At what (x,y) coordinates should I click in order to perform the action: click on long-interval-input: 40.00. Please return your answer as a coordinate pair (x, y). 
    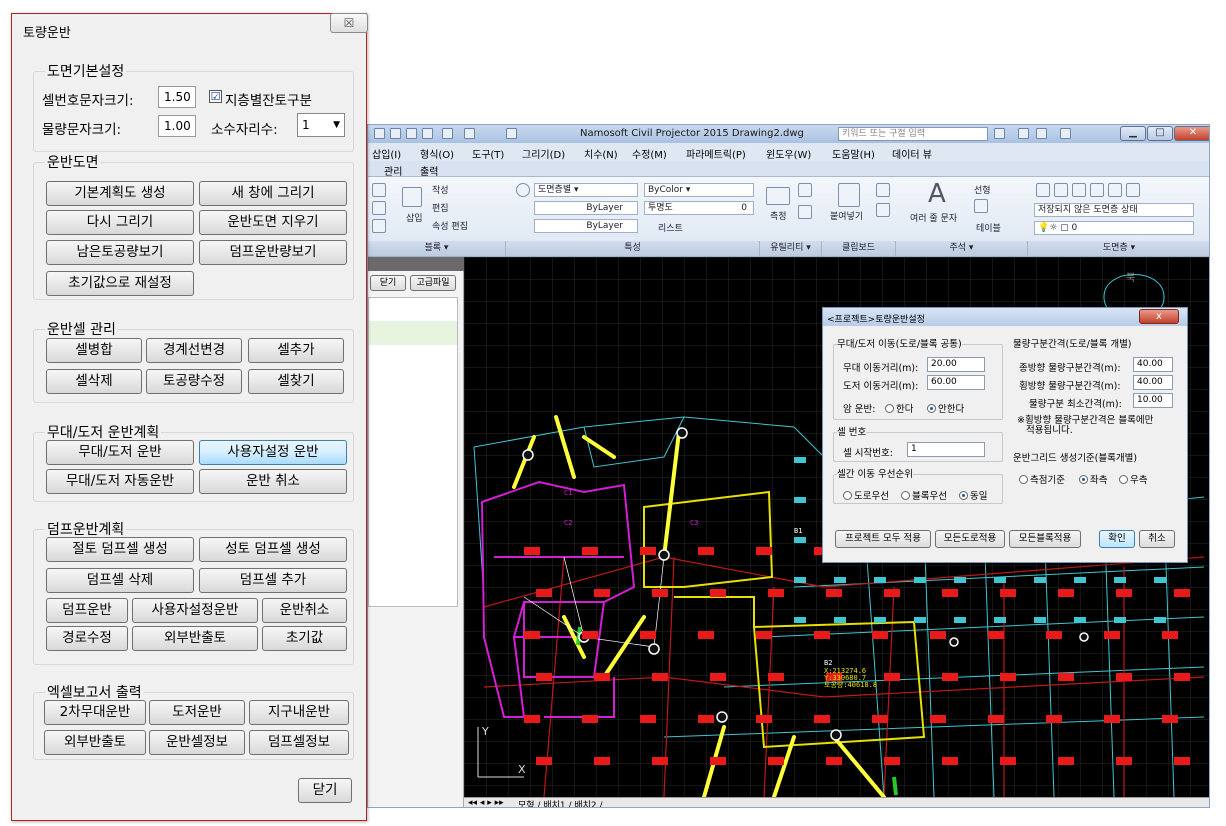
    Looking at the image, I should click on (1153, 364).